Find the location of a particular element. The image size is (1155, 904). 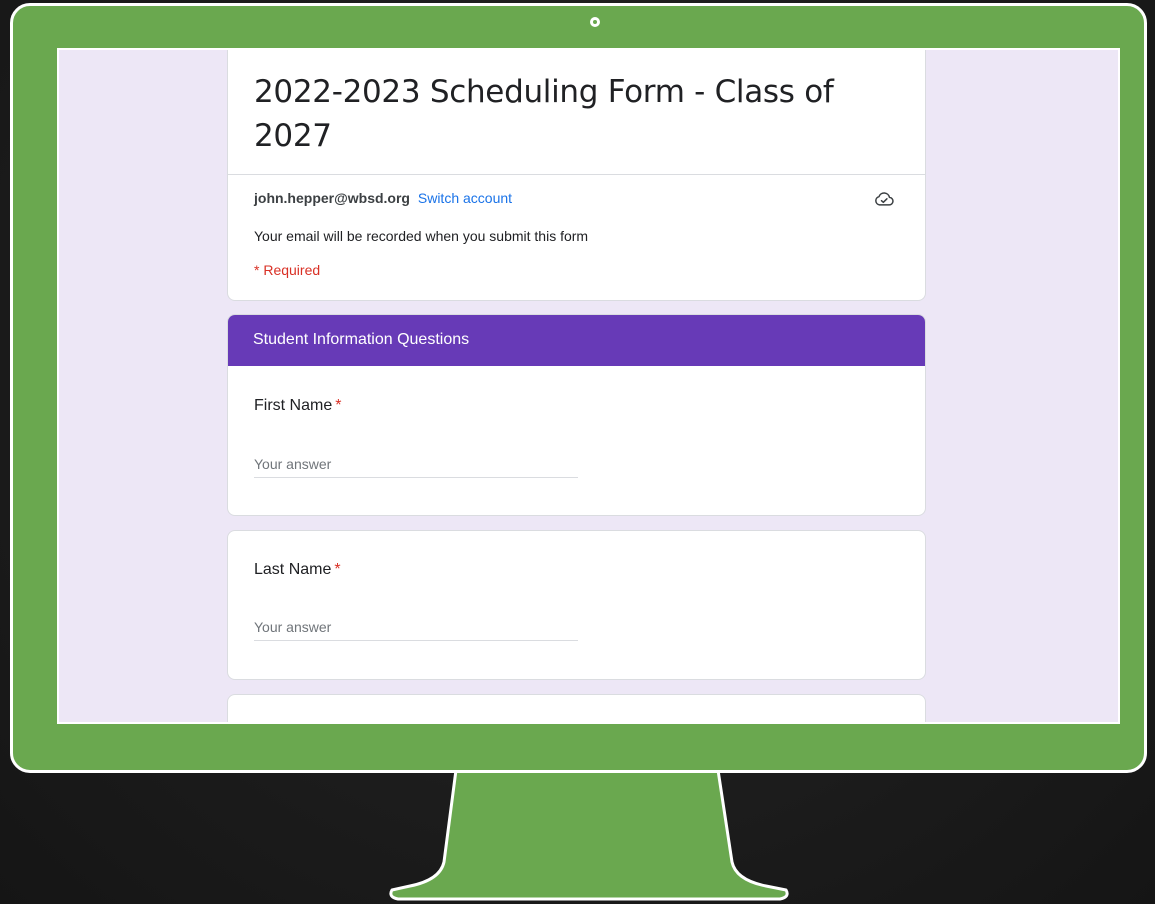

next-question-card is located at coordinates (576, 708).